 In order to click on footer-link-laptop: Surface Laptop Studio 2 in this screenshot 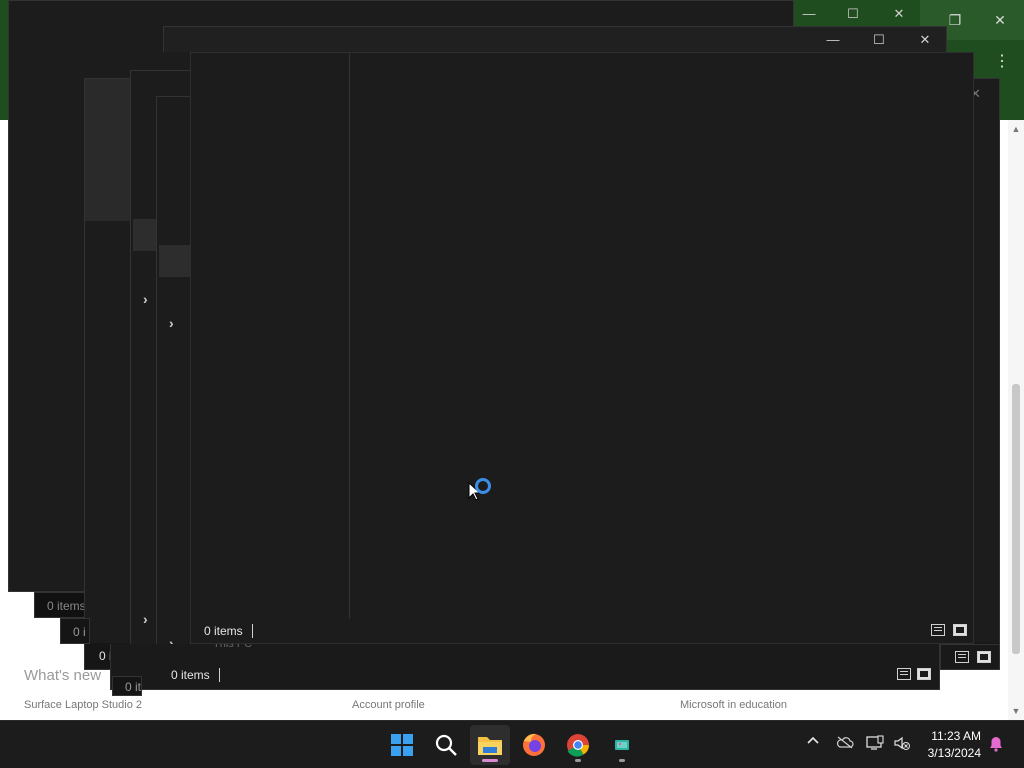, I will do `click(83, 705)`.